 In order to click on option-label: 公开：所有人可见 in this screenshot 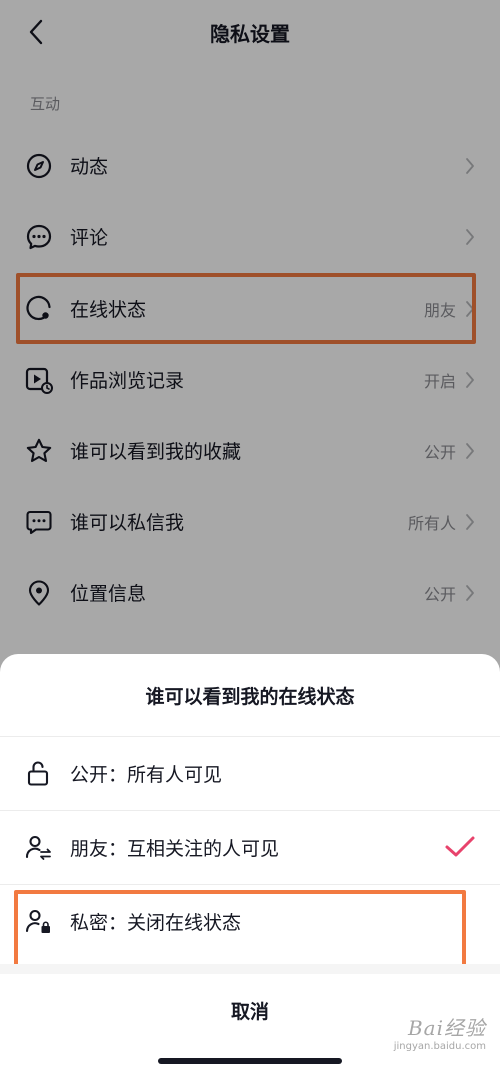, I will do `click(146, 774)`.